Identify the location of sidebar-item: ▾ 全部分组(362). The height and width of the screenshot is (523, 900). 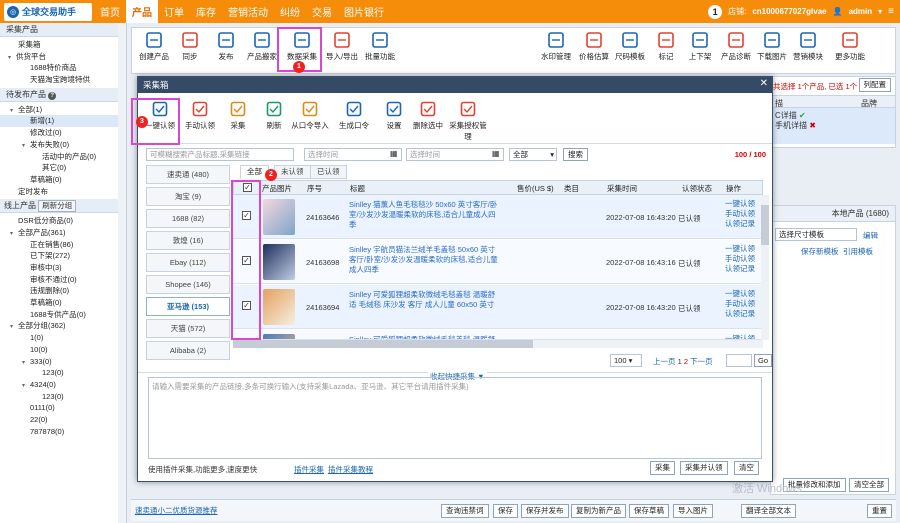
(63, 326).